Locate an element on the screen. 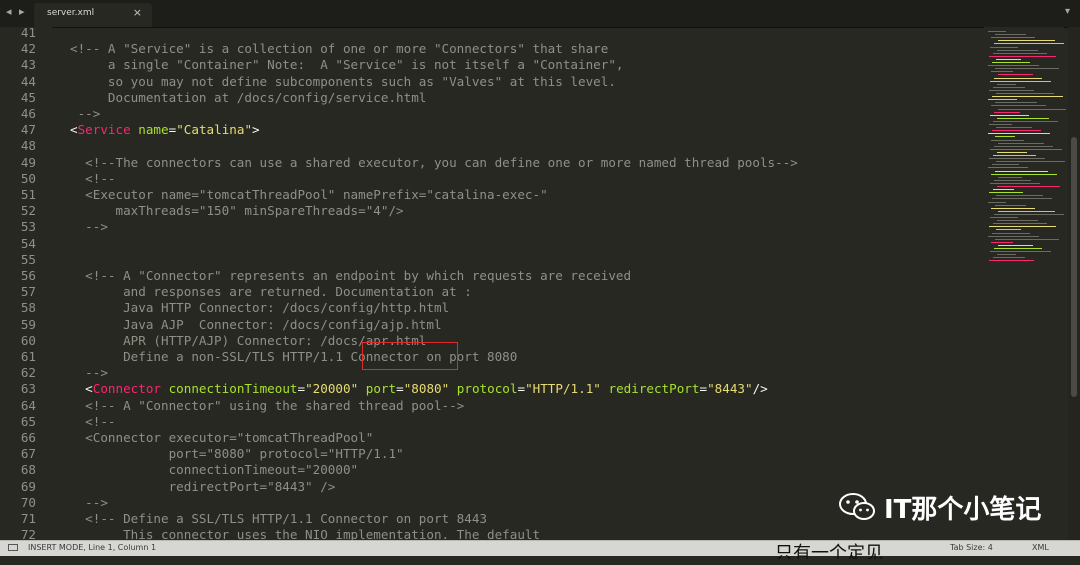 Image resolution: width=1080 pixels, height=565 pixels. line-number: 46 is located at coordinates (28, 113).